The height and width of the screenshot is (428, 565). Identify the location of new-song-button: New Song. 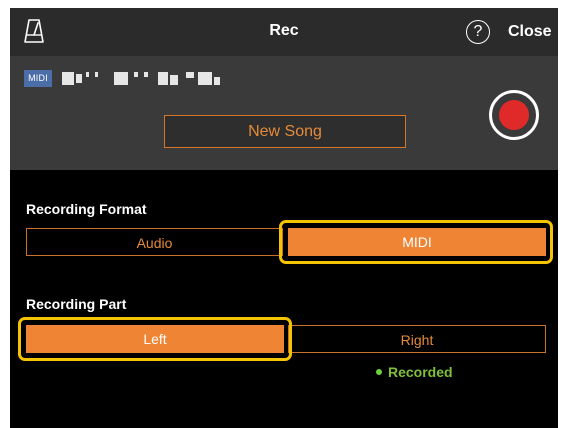
(285, 131).